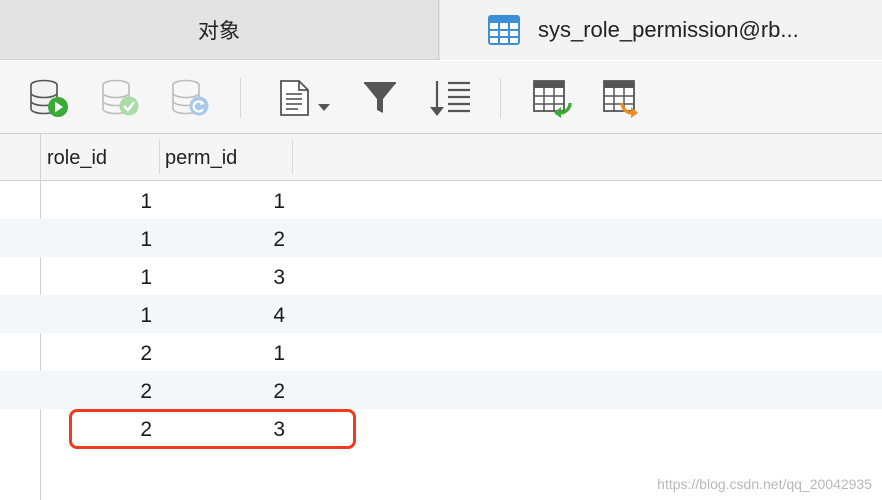  I want to click on cell-perm-id: 4, so click(222, 314).